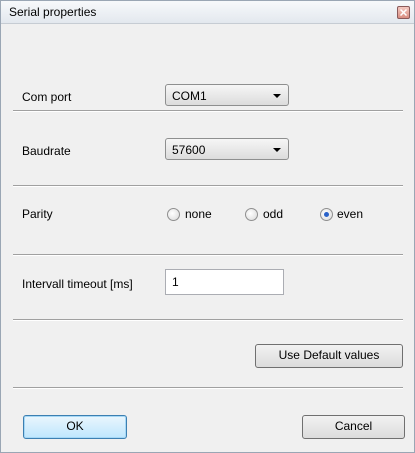 The width and height of the screenshot is (415, 453). Describe the element at coordinates (53, 12) in the screenshot. I see `window-title: Serial properties` at that location.